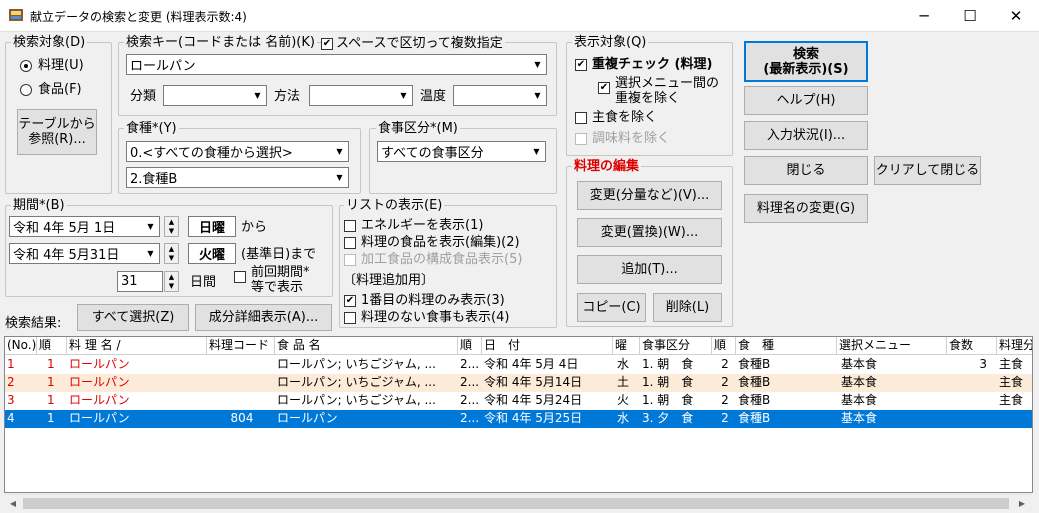 The height and width of the screenshot is (513, 1039). Describe the element at coordinates (140, 281) in the screenshot. I see `days-input: 31` at that location.